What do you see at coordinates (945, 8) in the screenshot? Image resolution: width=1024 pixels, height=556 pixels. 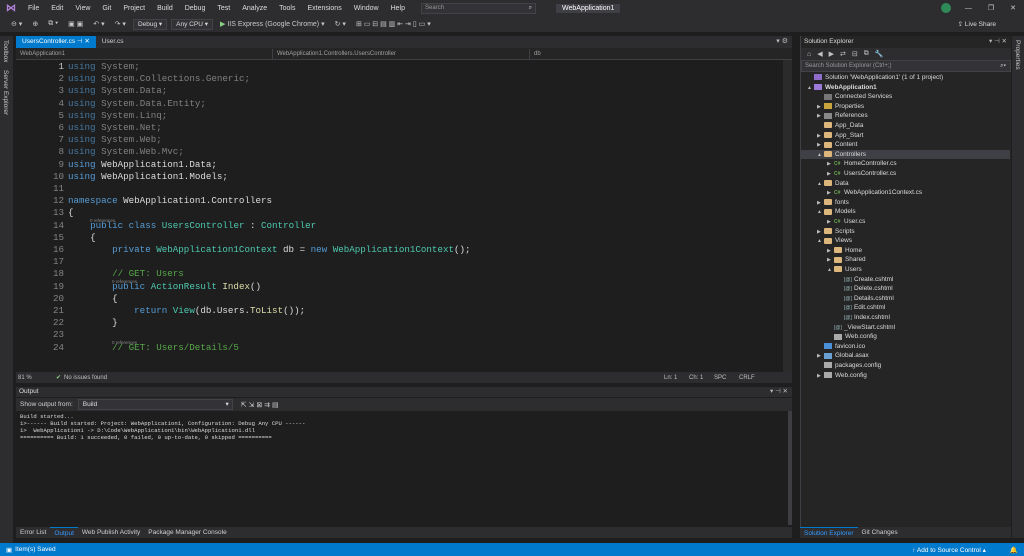 I see `account-avatar` at bounding box center [945, 8].